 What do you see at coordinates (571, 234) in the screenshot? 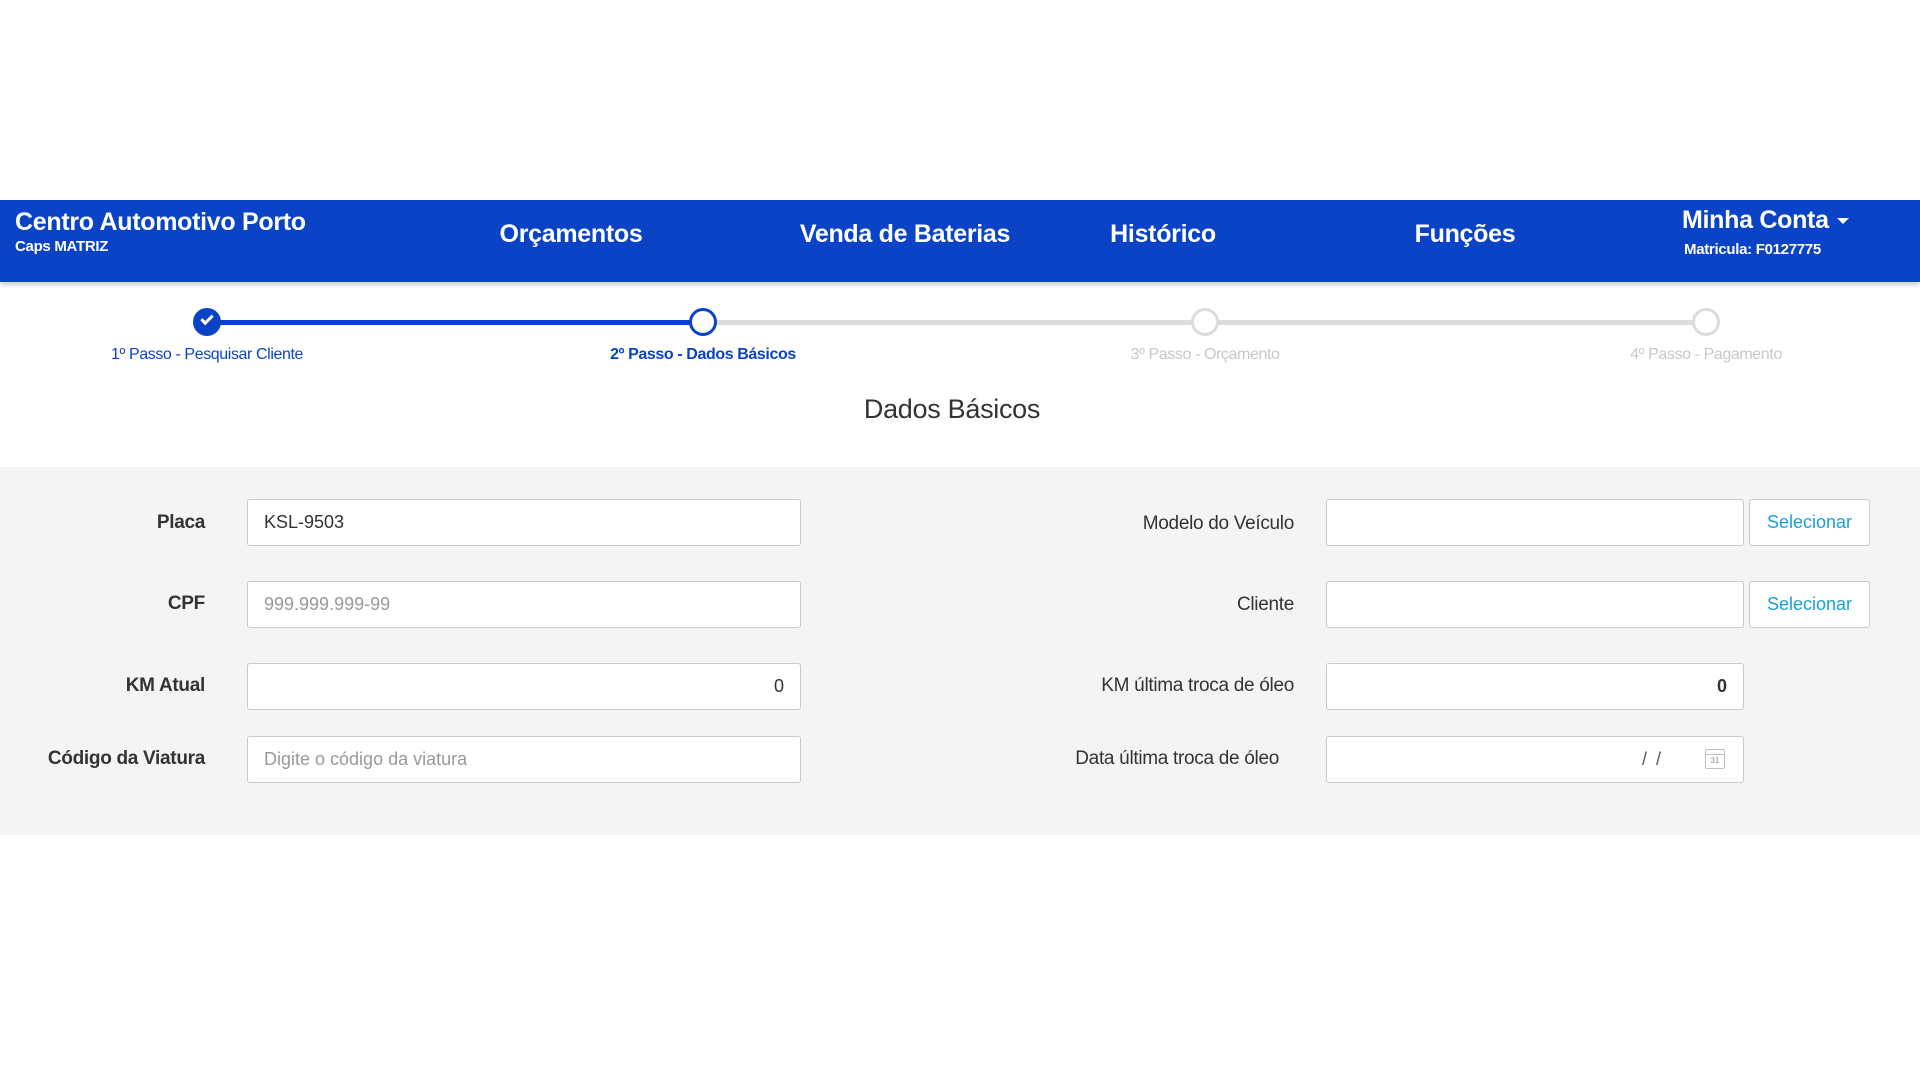
I see `nav-orcamentos: Orçamentos` at bounding box center [571, 234].